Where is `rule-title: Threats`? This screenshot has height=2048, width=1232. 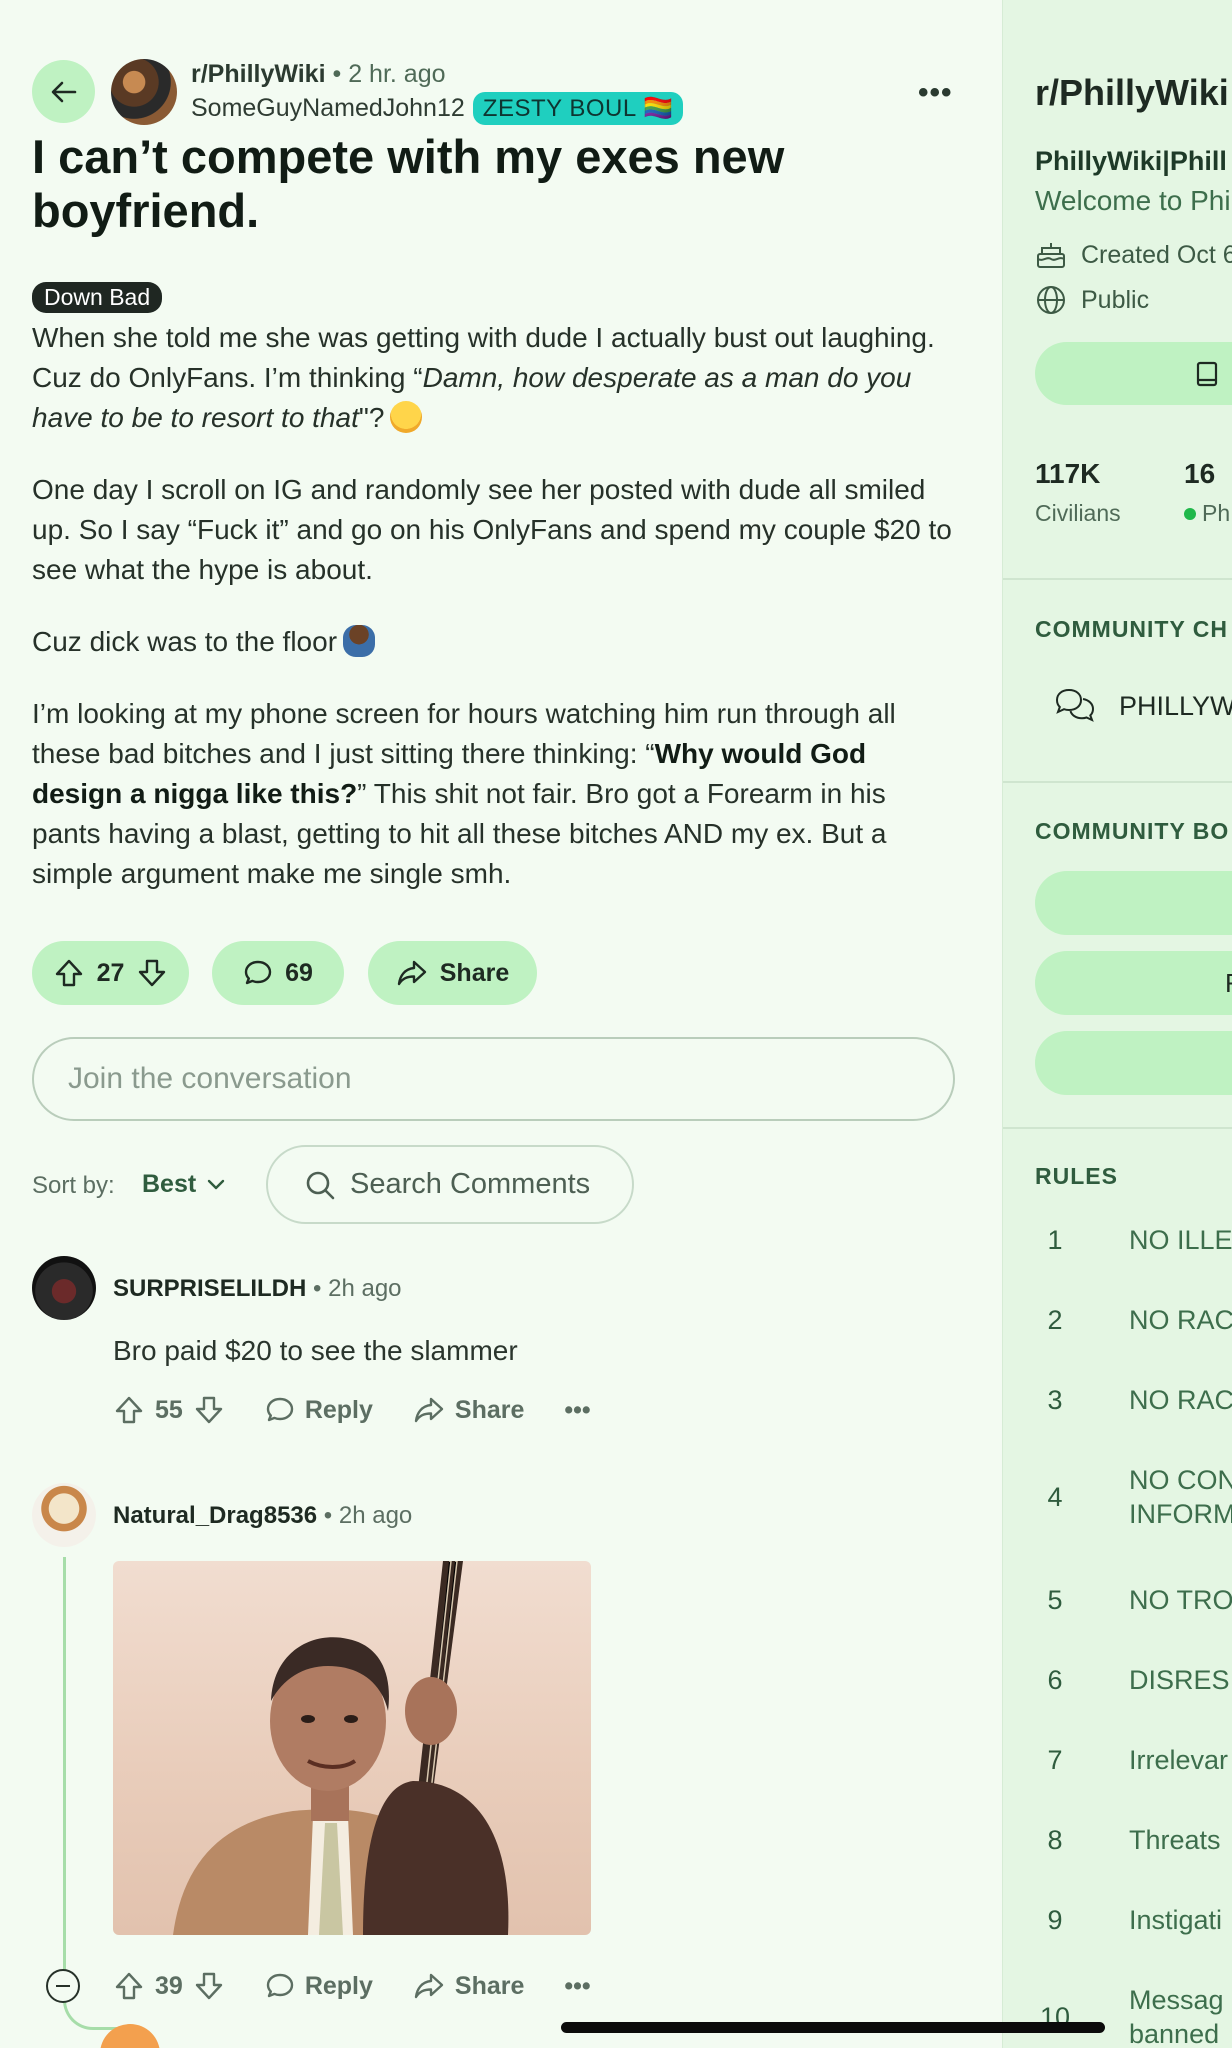 rule-title: Threats is located at coordinates (1175, 1840).